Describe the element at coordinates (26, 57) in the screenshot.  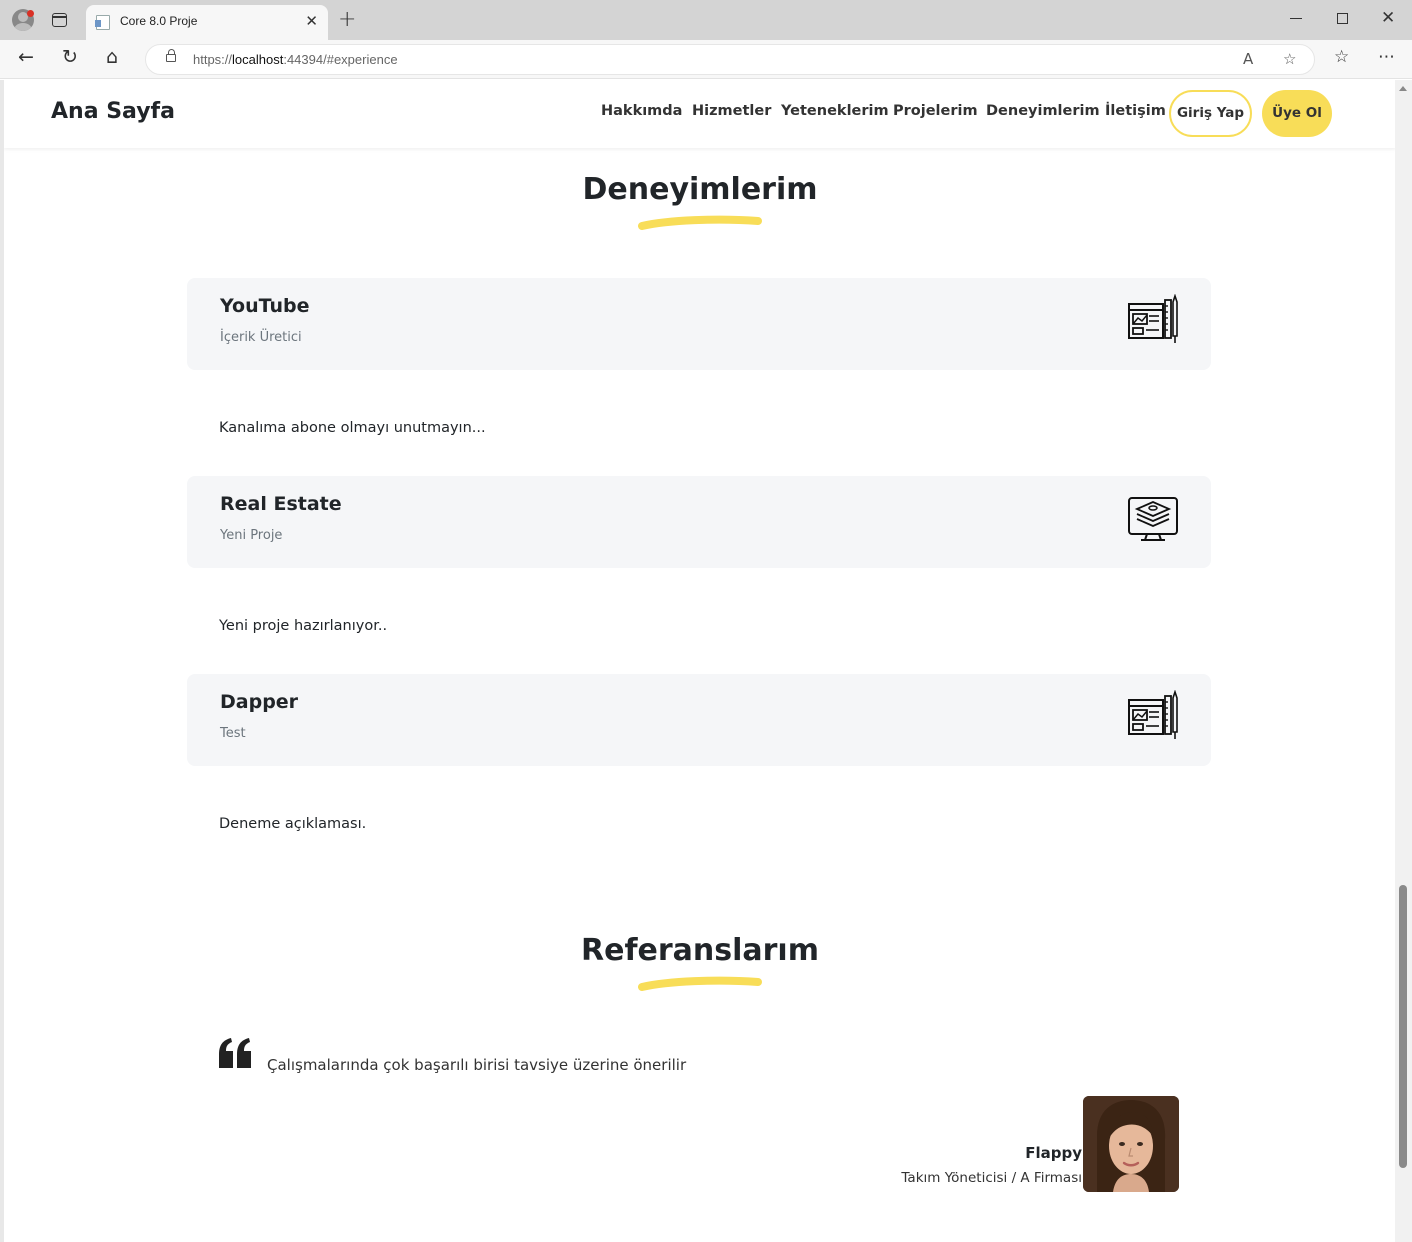
I see `back-icon: ←` at that location.